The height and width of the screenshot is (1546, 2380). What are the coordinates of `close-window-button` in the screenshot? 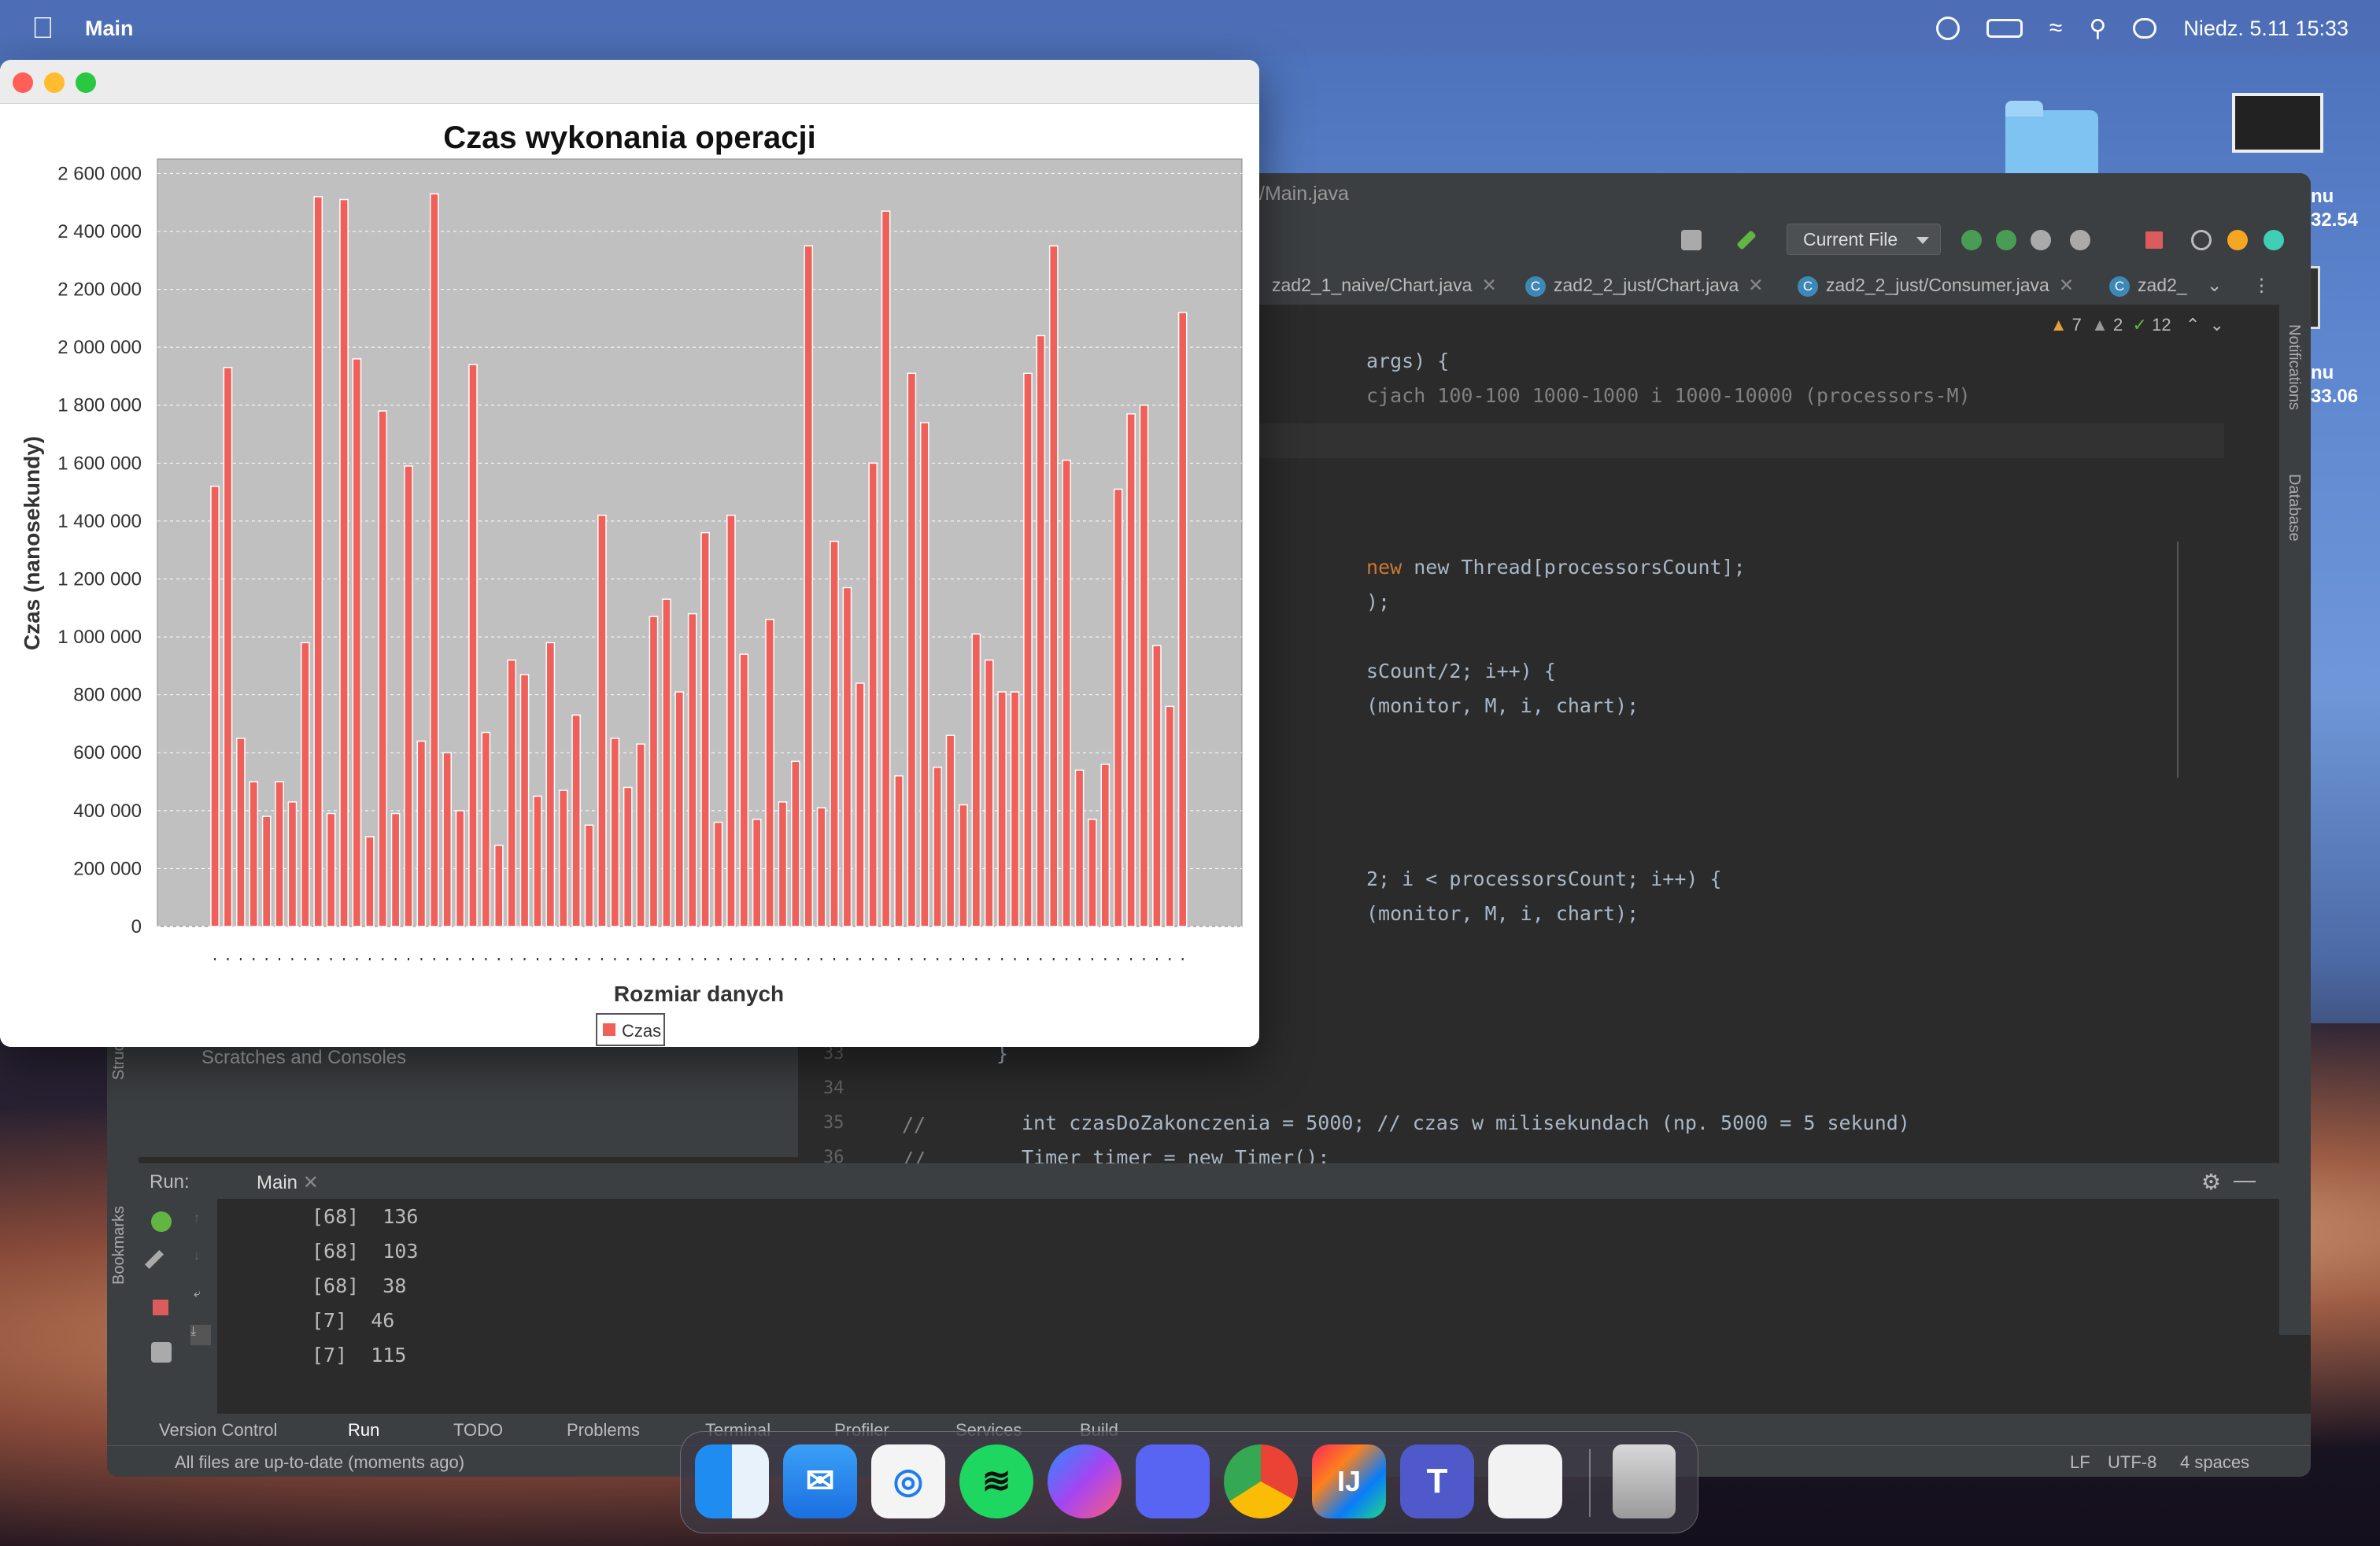 It's located at (23, 82).